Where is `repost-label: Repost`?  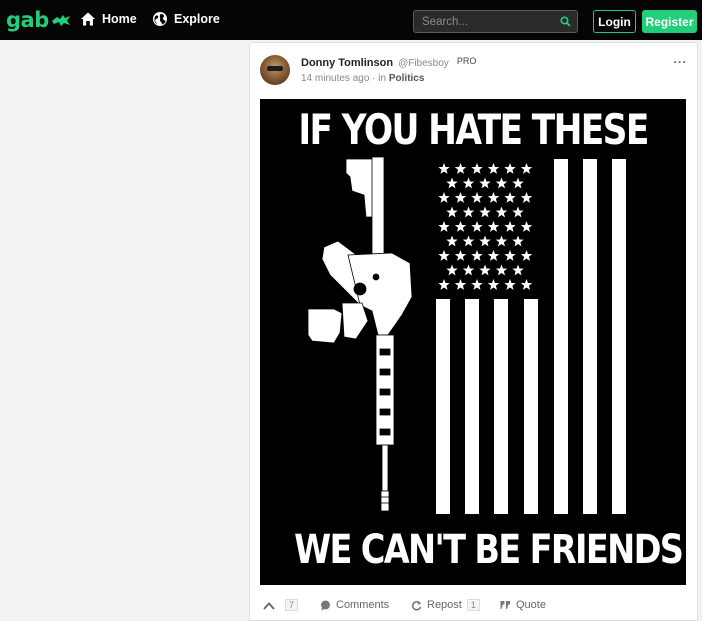
repost-label: Repost is located at coordinates (444, 605).